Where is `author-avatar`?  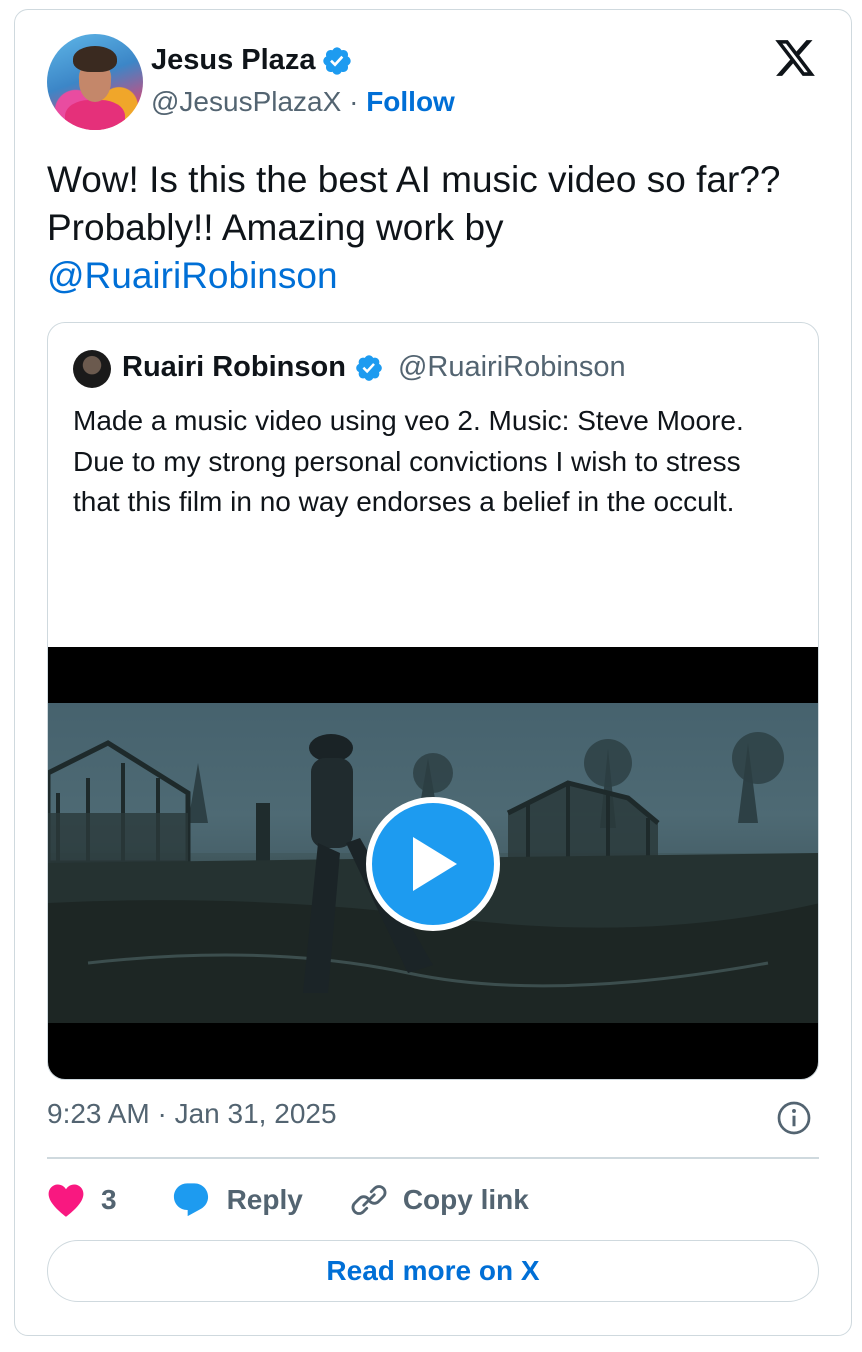 author-avatar is located at coordinates (95, 82).